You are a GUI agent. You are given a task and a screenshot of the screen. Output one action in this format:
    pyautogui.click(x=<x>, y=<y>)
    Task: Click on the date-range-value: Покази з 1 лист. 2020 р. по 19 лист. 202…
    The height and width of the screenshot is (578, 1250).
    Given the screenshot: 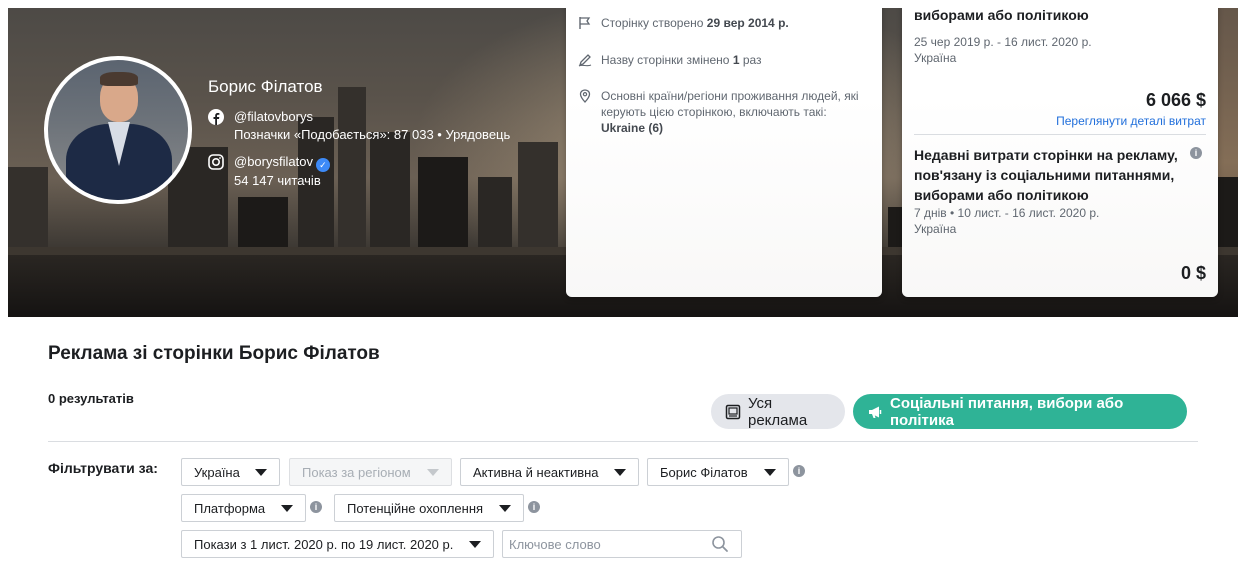 What is the action you would take?
    pyautogui.click(x=324, y=544)
    